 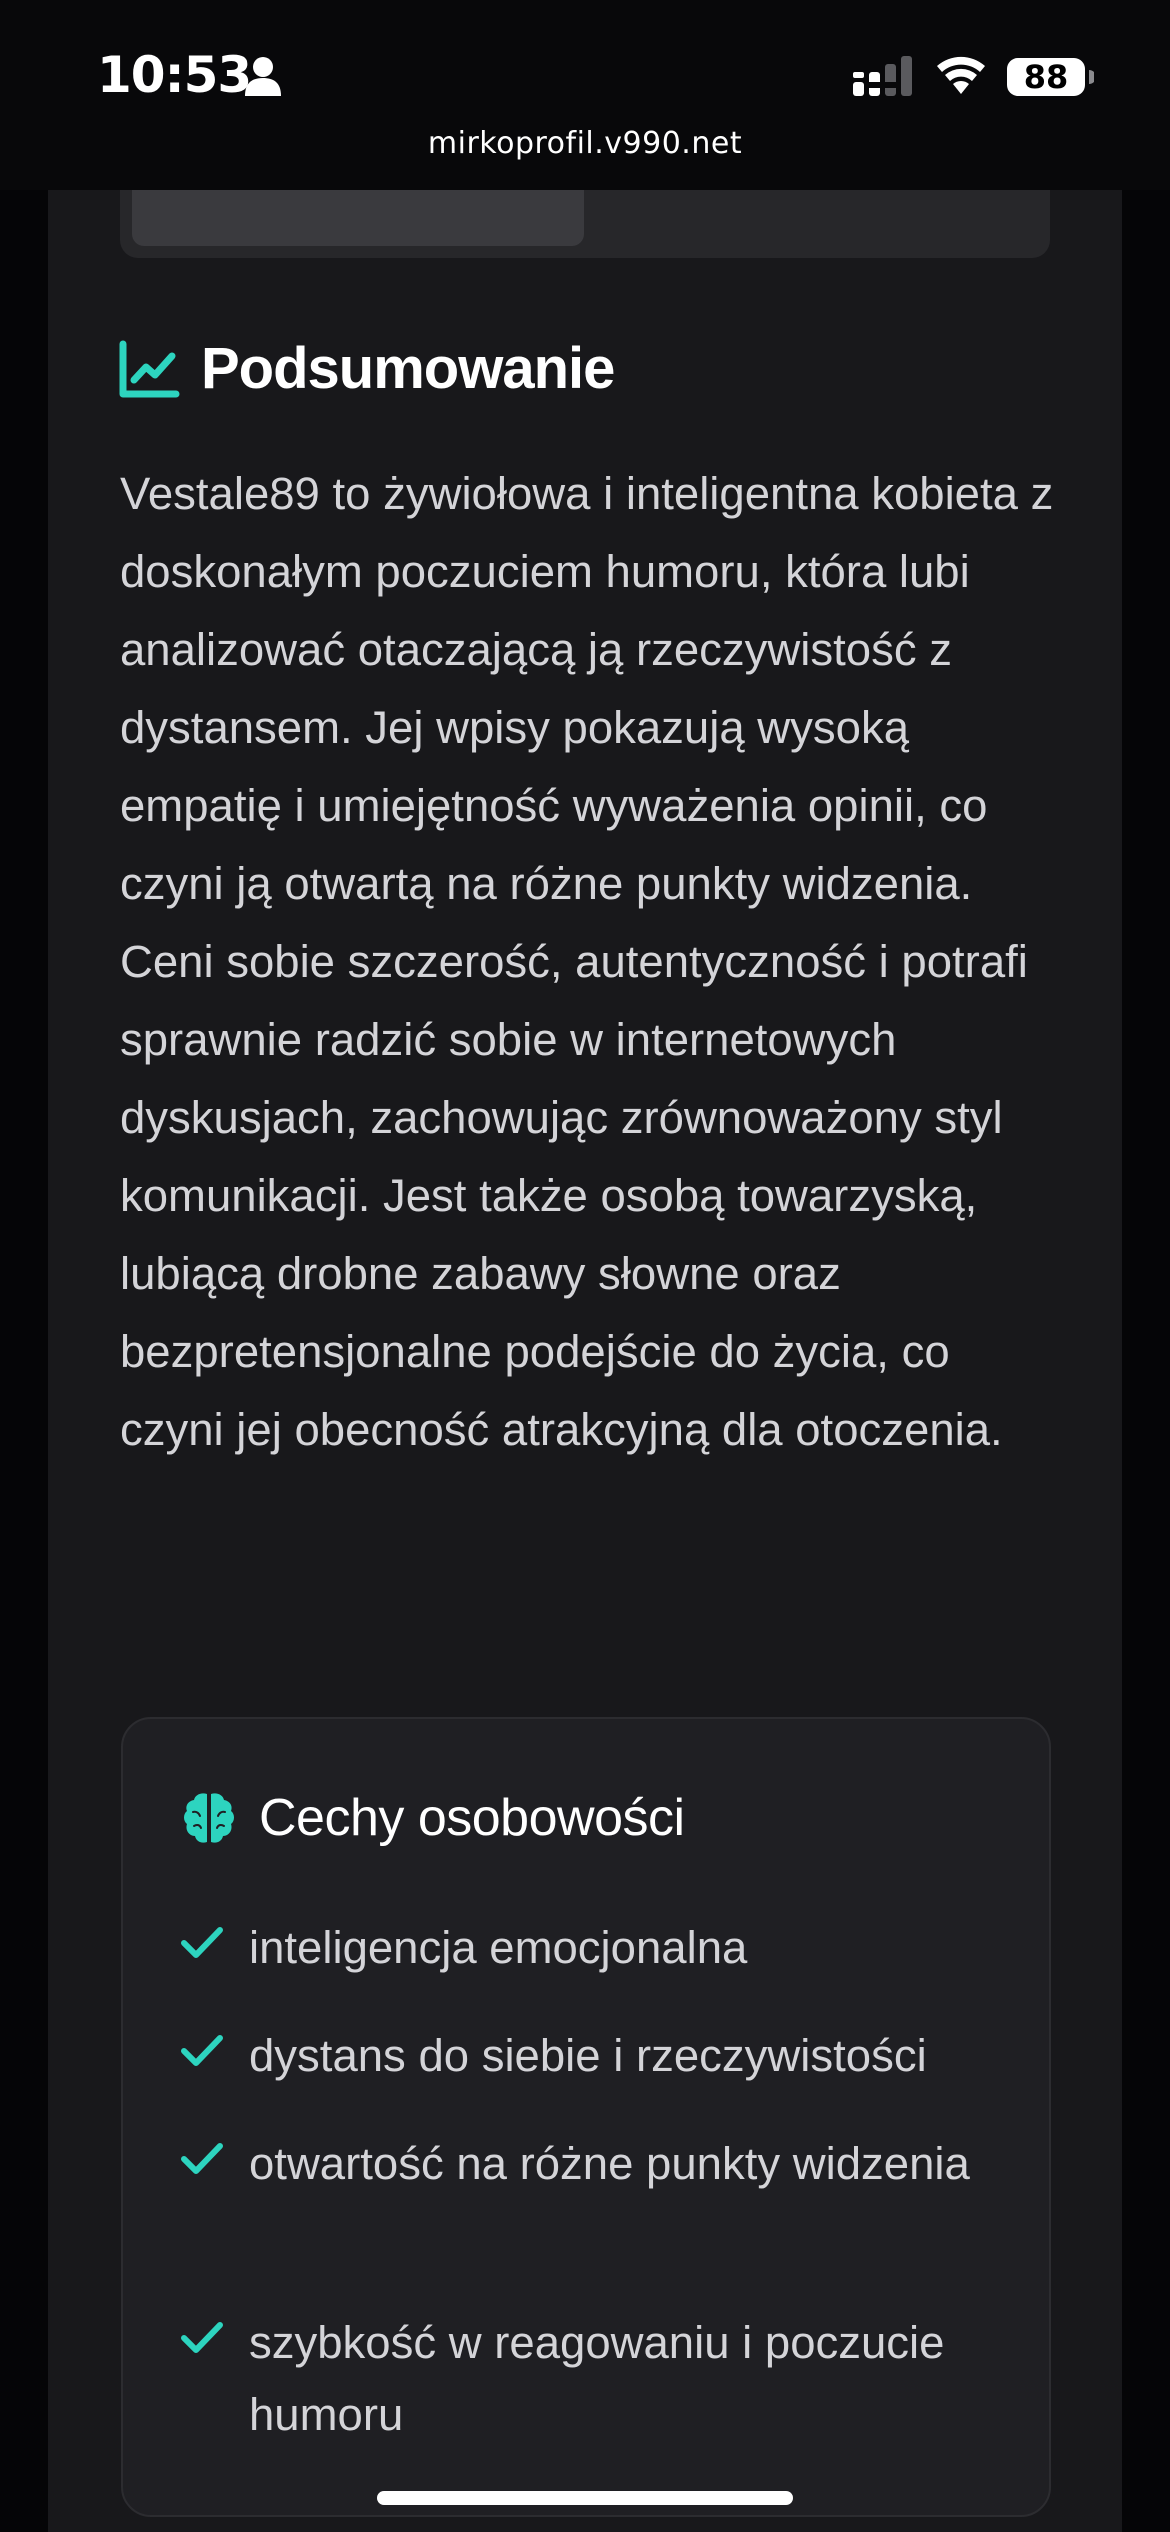 I want to click on trait-text: szybkość w reagowaniu i poczucie humoru, so click(x=597, y=2378).